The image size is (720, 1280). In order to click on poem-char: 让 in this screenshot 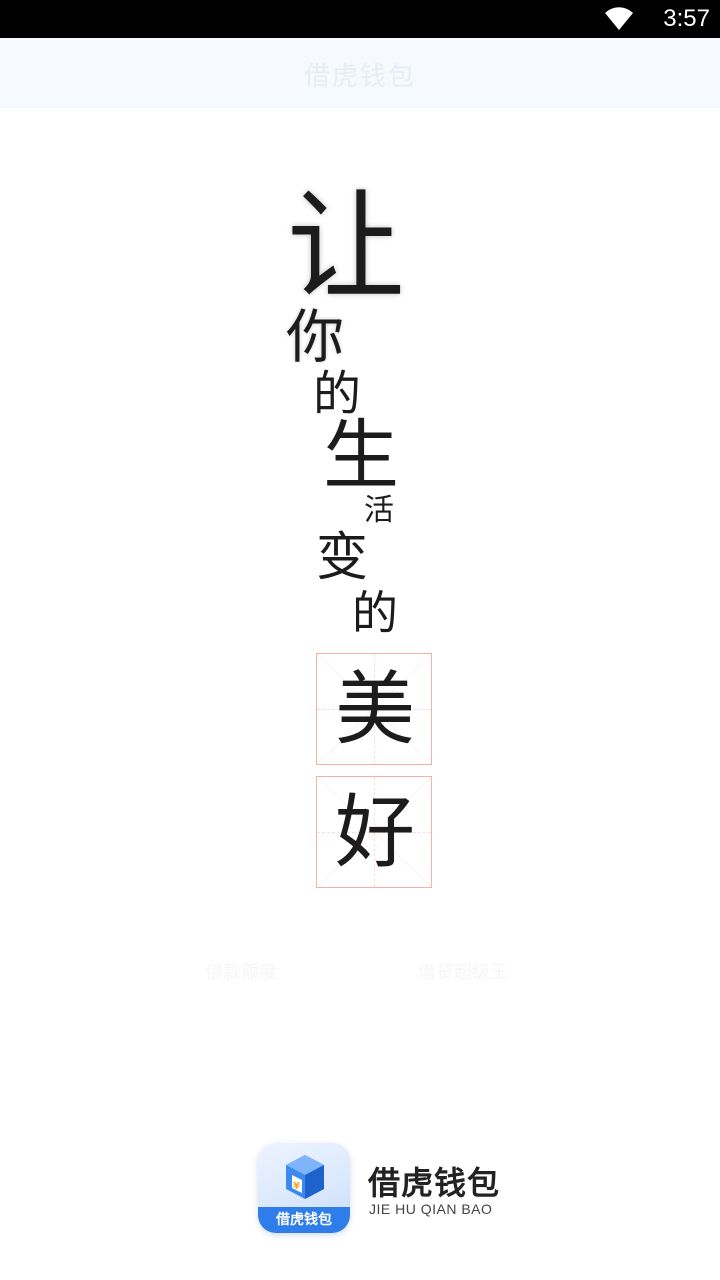, I will do `click(346, 247)`.